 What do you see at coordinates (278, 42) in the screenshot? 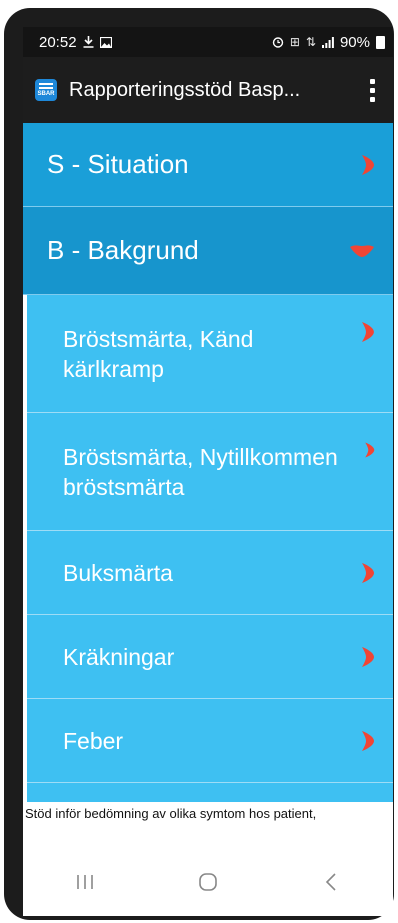
I see `alarm-icon` at bounding box center [278, 42].